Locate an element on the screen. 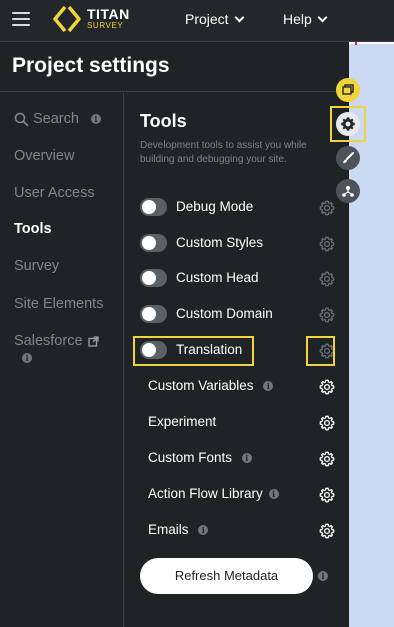 The image size is (394, 627). tool-label-text: Experiment is located at coordinates (182, 421).